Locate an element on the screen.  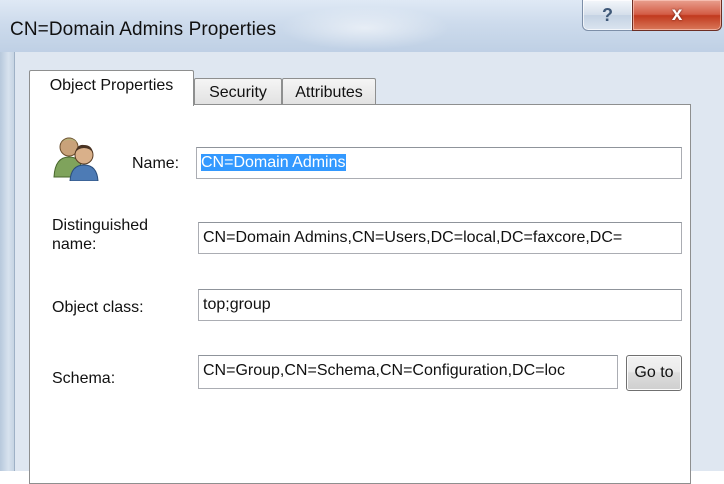
help-button: ? is located at coordinates (607, 15).